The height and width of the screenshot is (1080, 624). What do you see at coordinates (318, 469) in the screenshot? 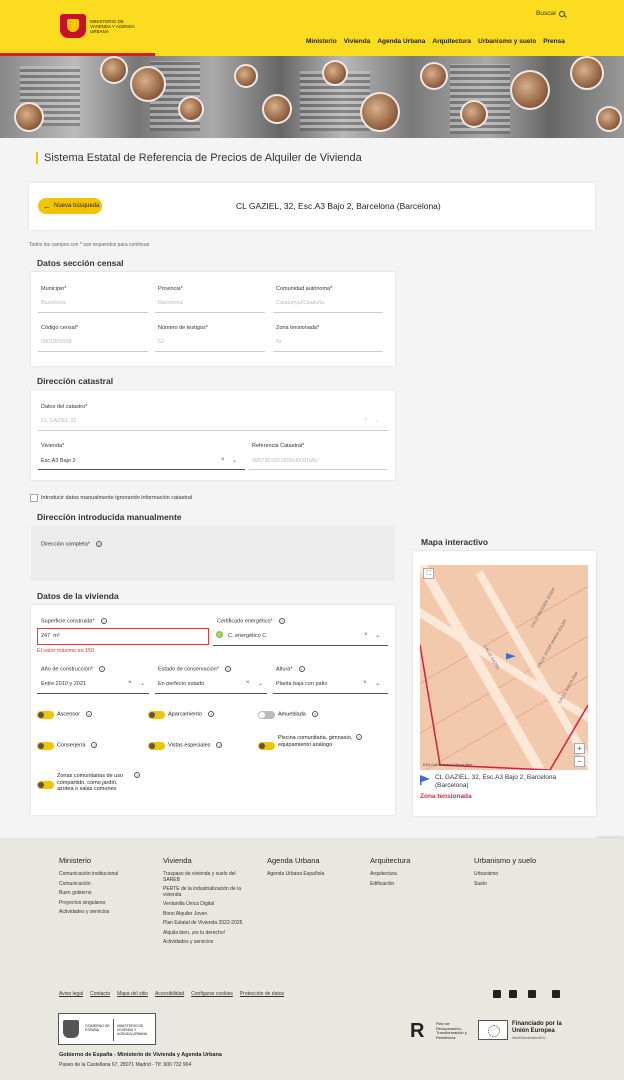
I see `ref-underline` at bounding box center [318, 469].